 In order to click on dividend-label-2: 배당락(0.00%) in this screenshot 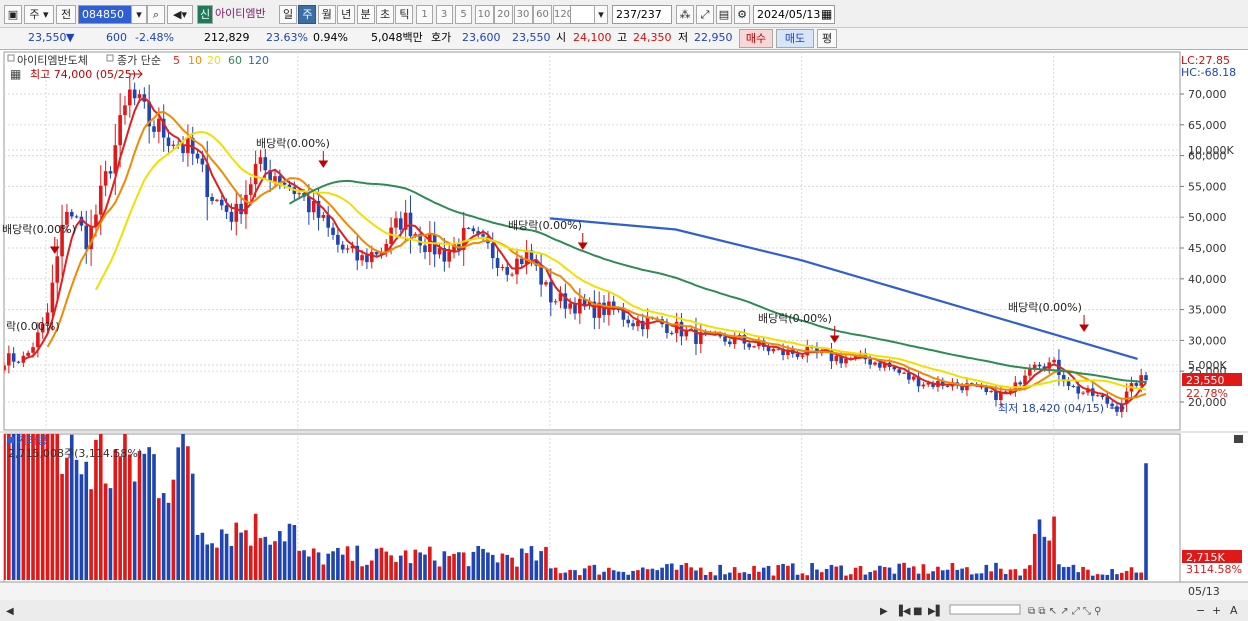, I will do `click(293, 143)`.